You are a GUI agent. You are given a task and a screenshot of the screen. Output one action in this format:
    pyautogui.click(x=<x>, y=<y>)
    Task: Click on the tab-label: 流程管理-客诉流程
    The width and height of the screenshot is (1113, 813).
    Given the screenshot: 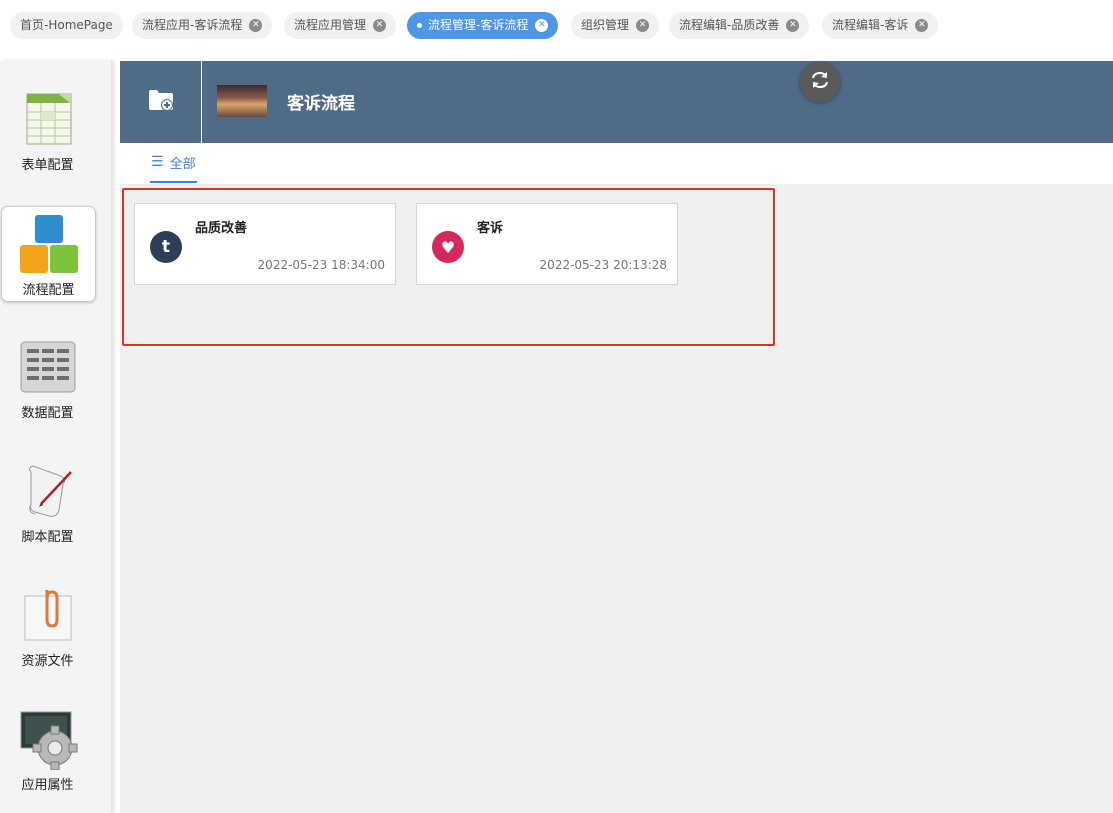 What is the action you would take?
    pyautogui.click(x=478, y=25)
    